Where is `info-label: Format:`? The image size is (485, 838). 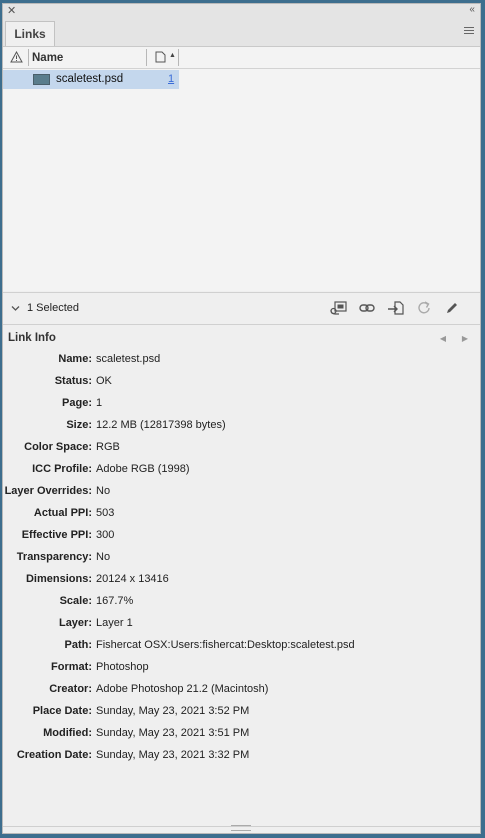
info-label: Format: is located at coordinates (71, 667).